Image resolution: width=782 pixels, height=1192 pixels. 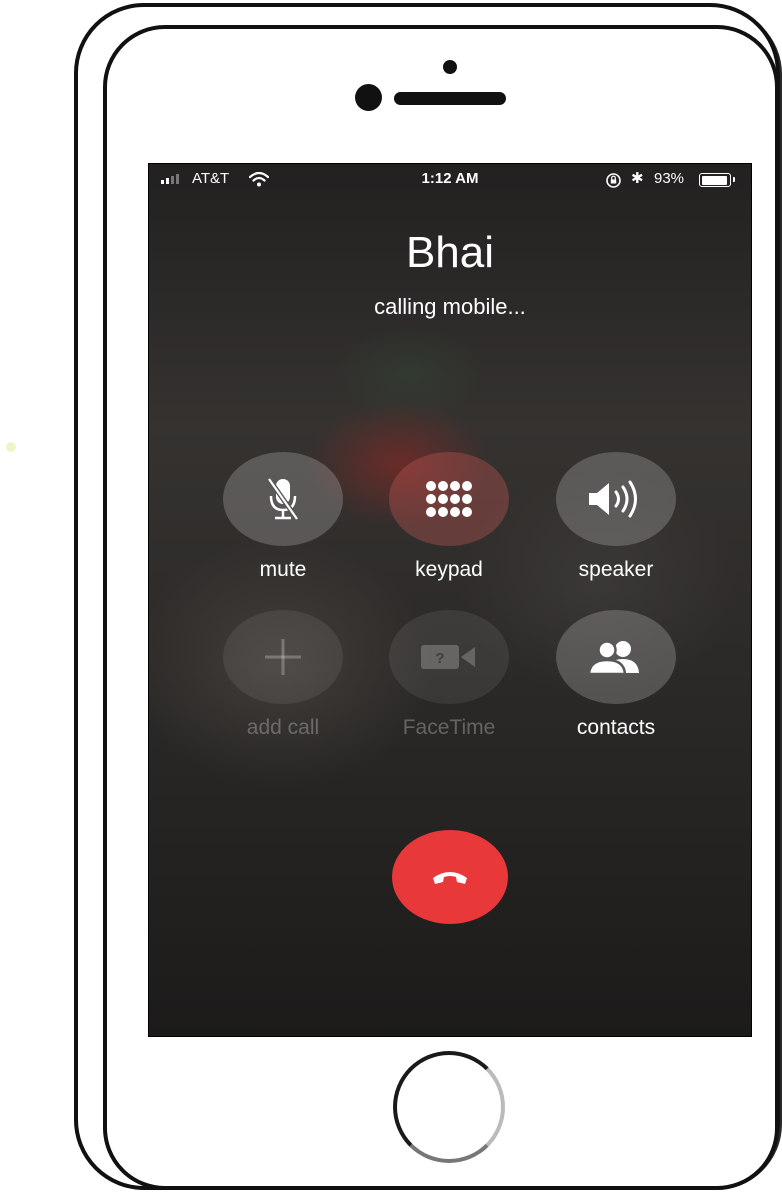 What do you see at coordinates (450, 181) in the screenshot?
I see `status-bar: AT&T 1:12 AM ✱ 93%` at bounding box center [450, 181].